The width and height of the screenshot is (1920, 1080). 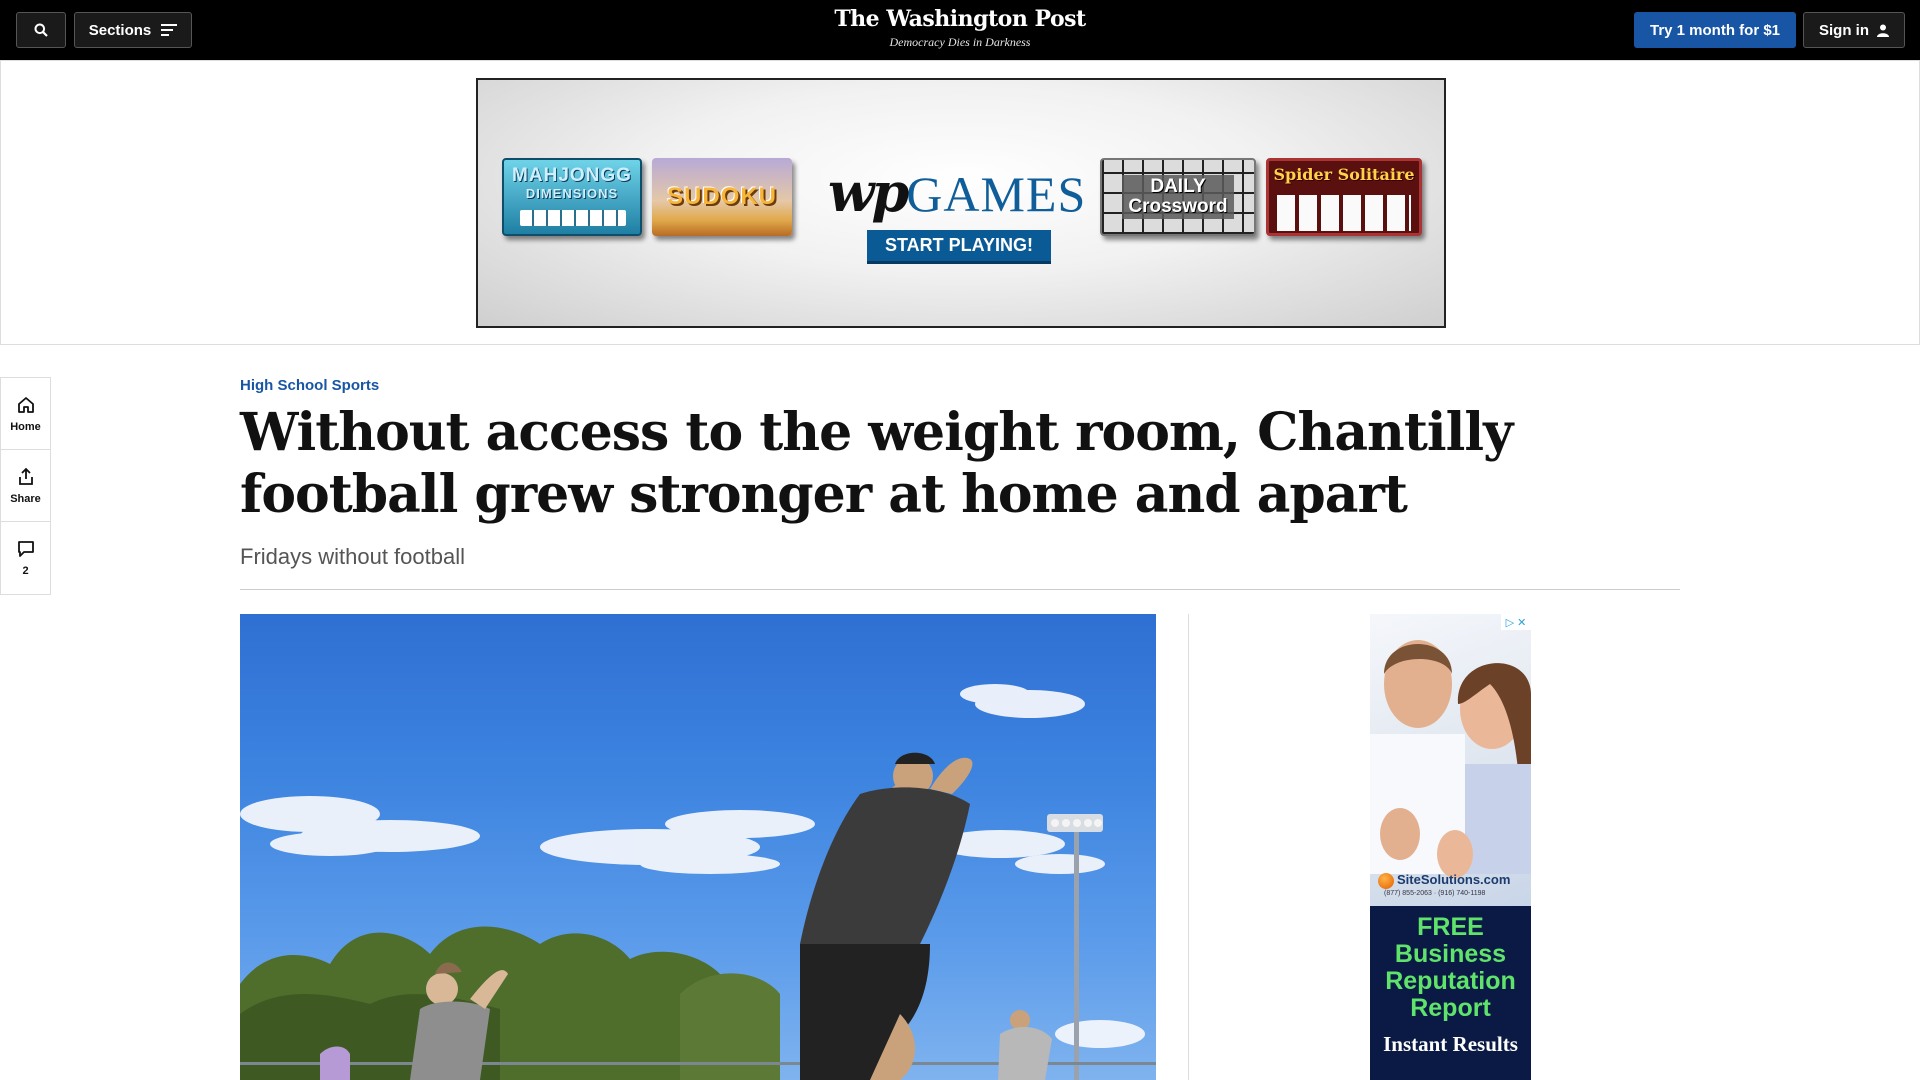 What do you see at coordinates (1844, 30) in the screenshot?
I see `sign-in-label: Sign in` at bounding box center [1844, 30].